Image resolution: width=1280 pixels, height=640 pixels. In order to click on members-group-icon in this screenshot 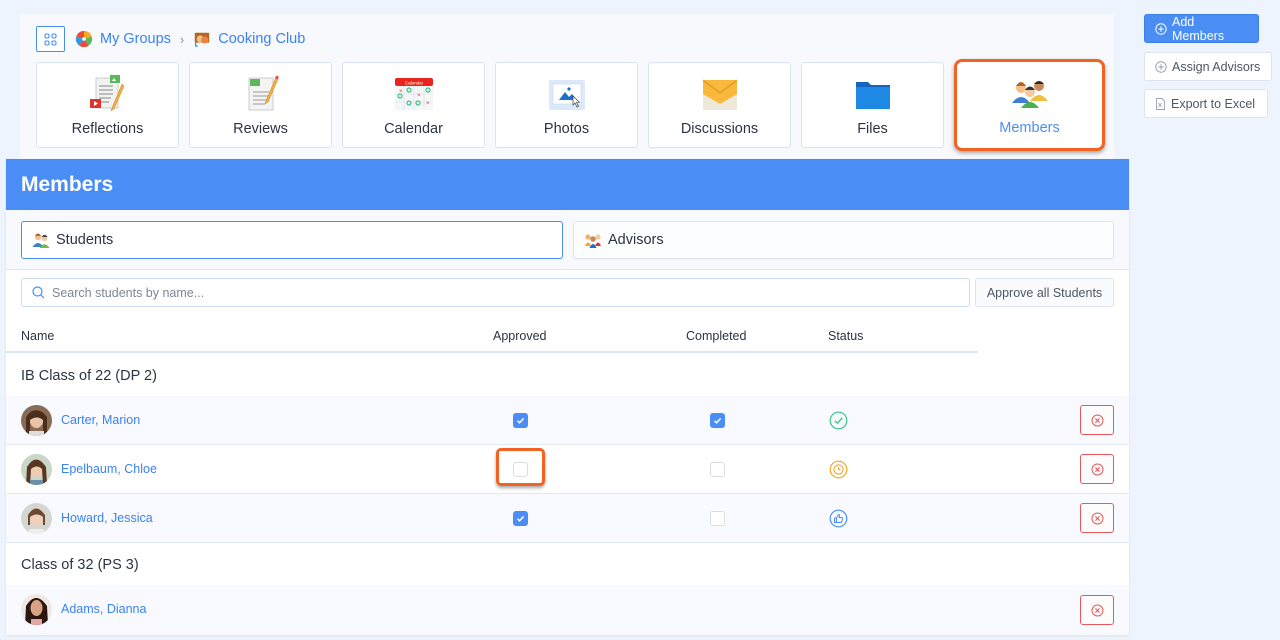, I will do `click(1029, 94)`.